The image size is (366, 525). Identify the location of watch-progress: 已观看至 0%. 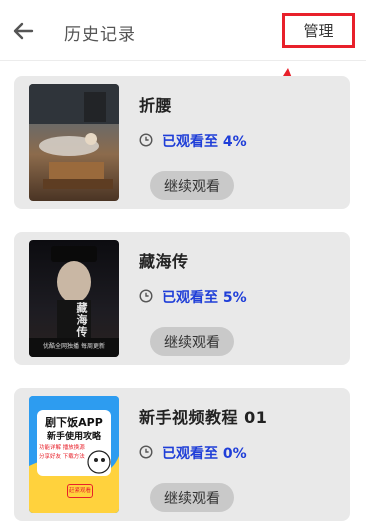
(204, 454).